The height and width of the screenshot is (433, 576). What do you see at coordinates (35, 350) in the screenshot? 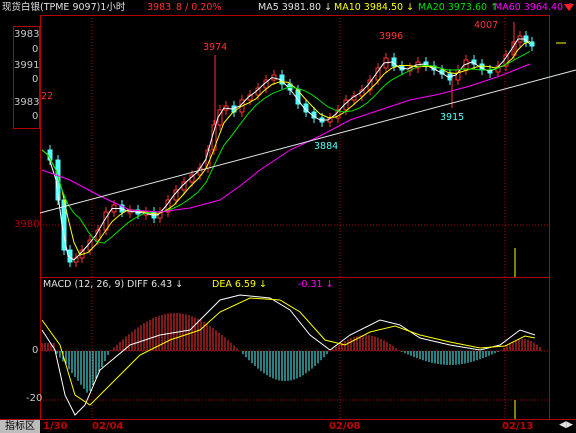
I see `macd-axis-label: 0` at bounding box center [35, 350].